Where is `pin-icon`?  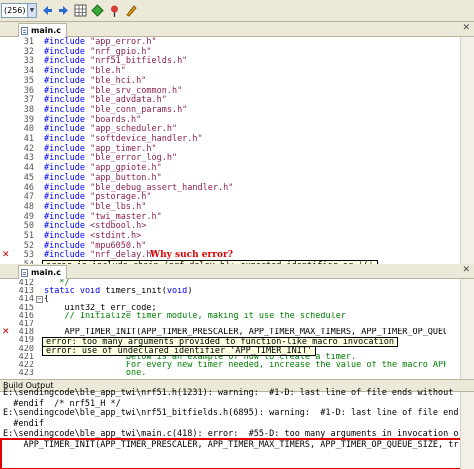 pin-icon is located at coordinates (114, 10).